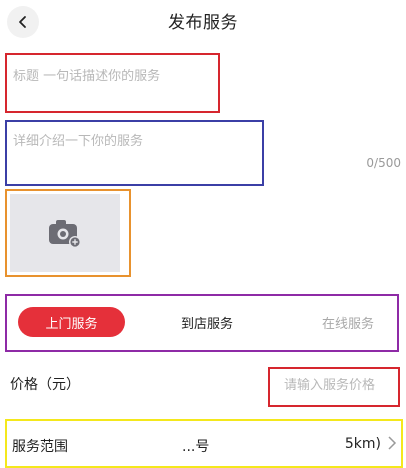 Image resolution: width=406 pixels, height=468 pixels. I want to click on tab-onsite-service: 上门服务, so click(71, 322).